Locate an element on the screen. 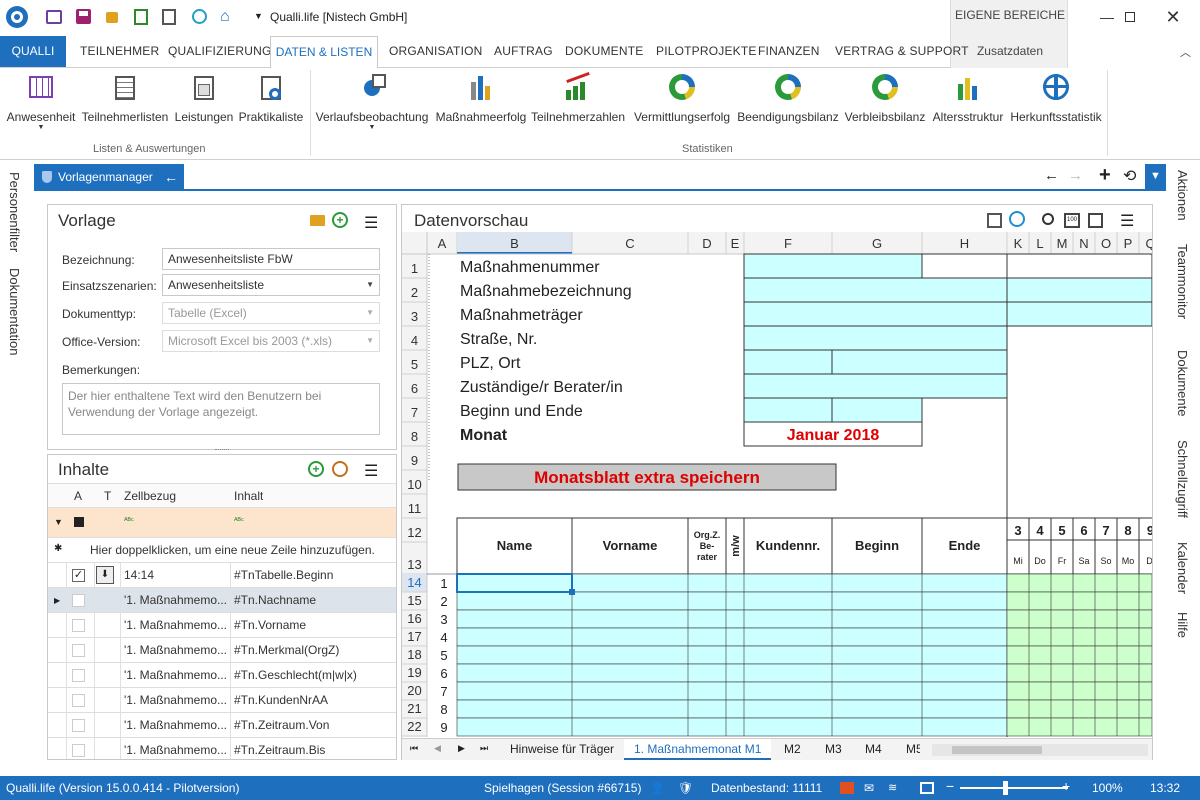 The width and height of the screenshot is (1200, 800). tab-qualifizierung: QUALIFIZIERUNG is located at coordinates (219, 51).